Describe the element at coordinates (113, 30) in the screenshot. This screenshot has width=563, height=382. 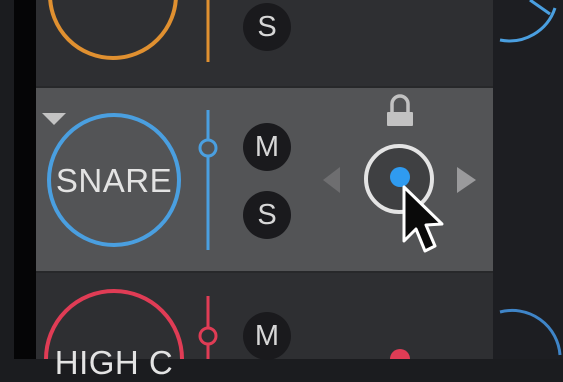
I see `pad-circle` at that location.